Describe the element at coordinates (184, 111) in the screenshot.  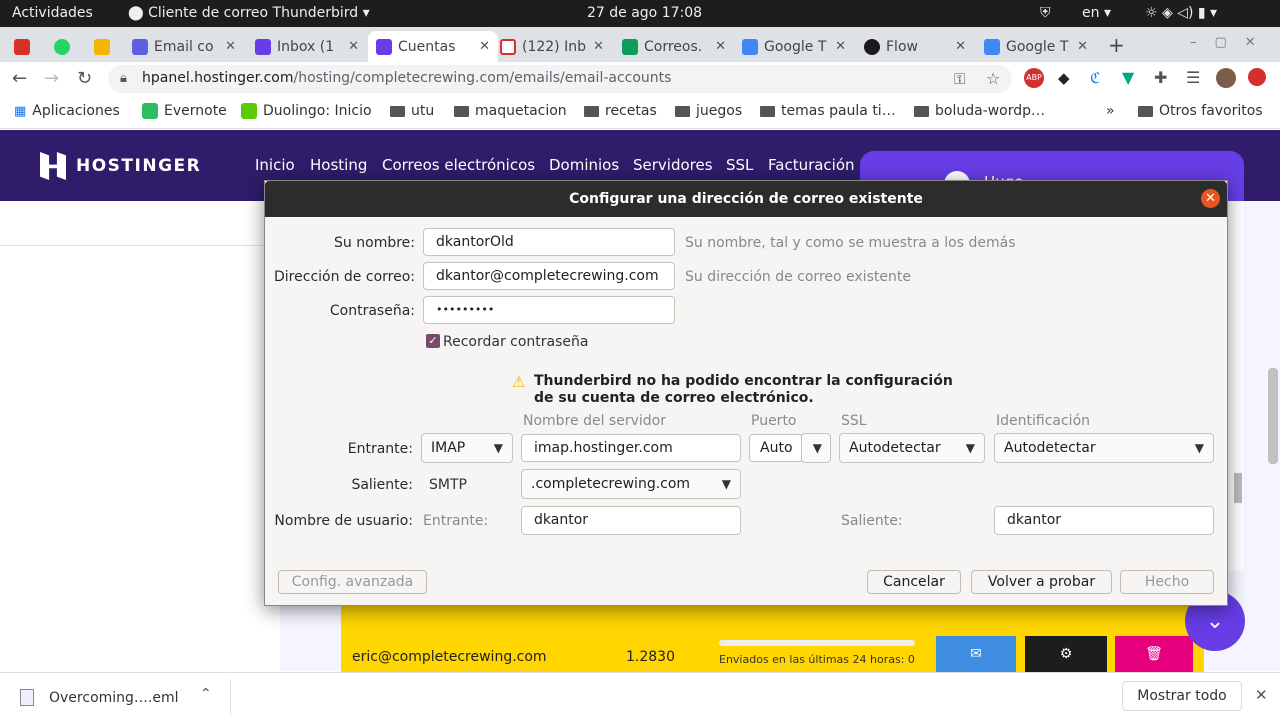
I see `bookmark-evernote: Evernote` at that location.